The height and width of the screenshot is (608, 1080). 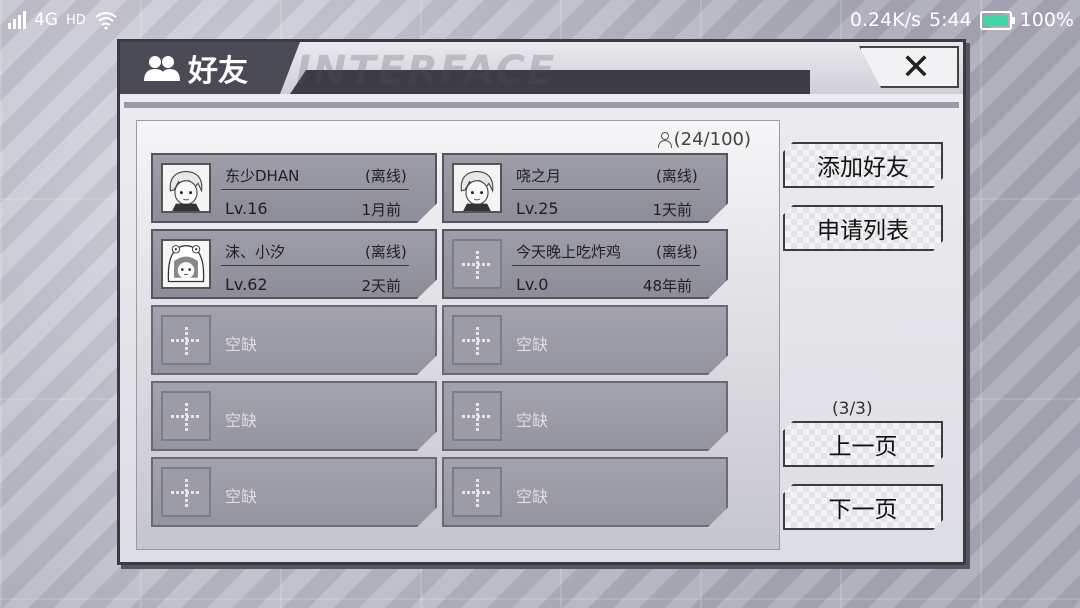 I want to click on close-button: ✕, so click(x=909, y=67).